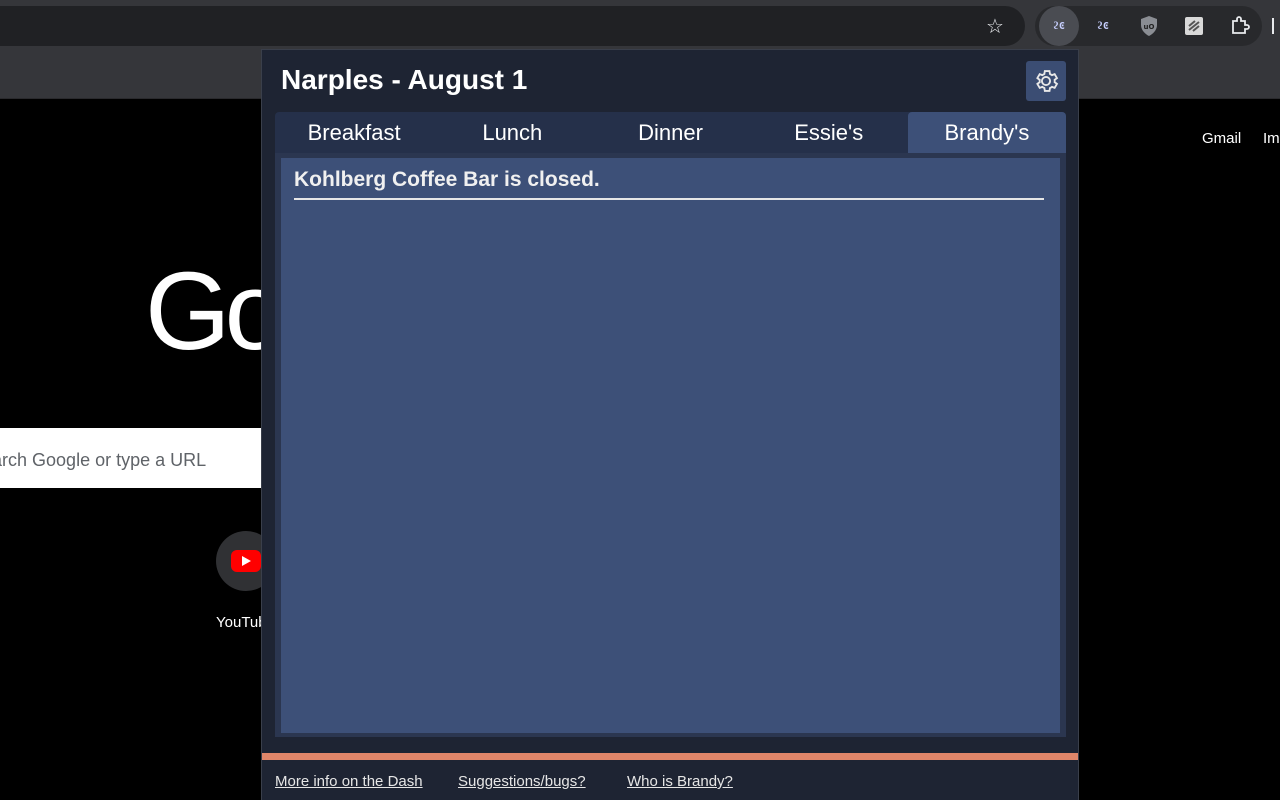  I want to click on popup-title: Narples - August 1, so click(404, 79).